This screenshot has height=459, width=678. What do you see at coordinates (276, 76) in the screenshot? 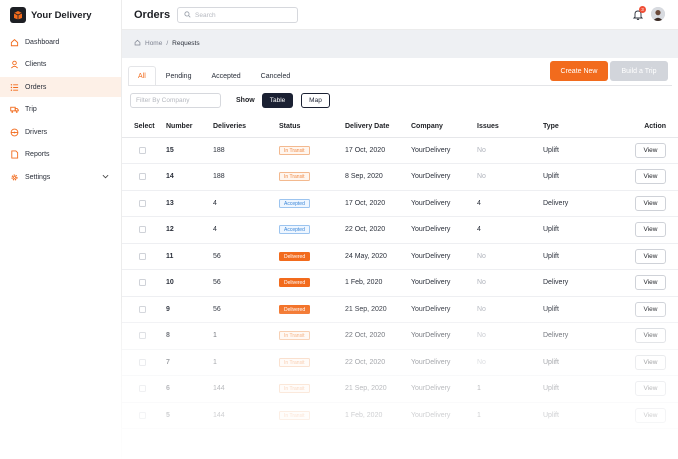
I see `tab-canceled: Canceled` at bounding box center [276, 76].